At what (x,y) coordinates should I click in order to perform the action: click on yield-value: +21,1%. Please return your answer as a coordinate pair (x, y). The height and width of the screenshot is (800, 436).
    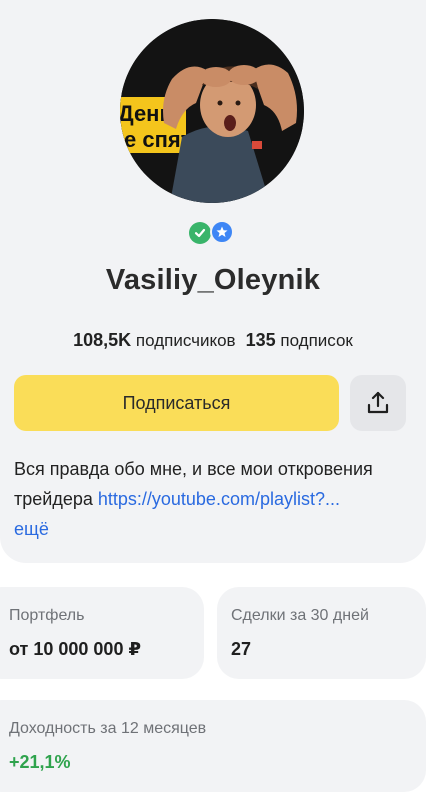
    Looking at the image, I should click on (40, 762).